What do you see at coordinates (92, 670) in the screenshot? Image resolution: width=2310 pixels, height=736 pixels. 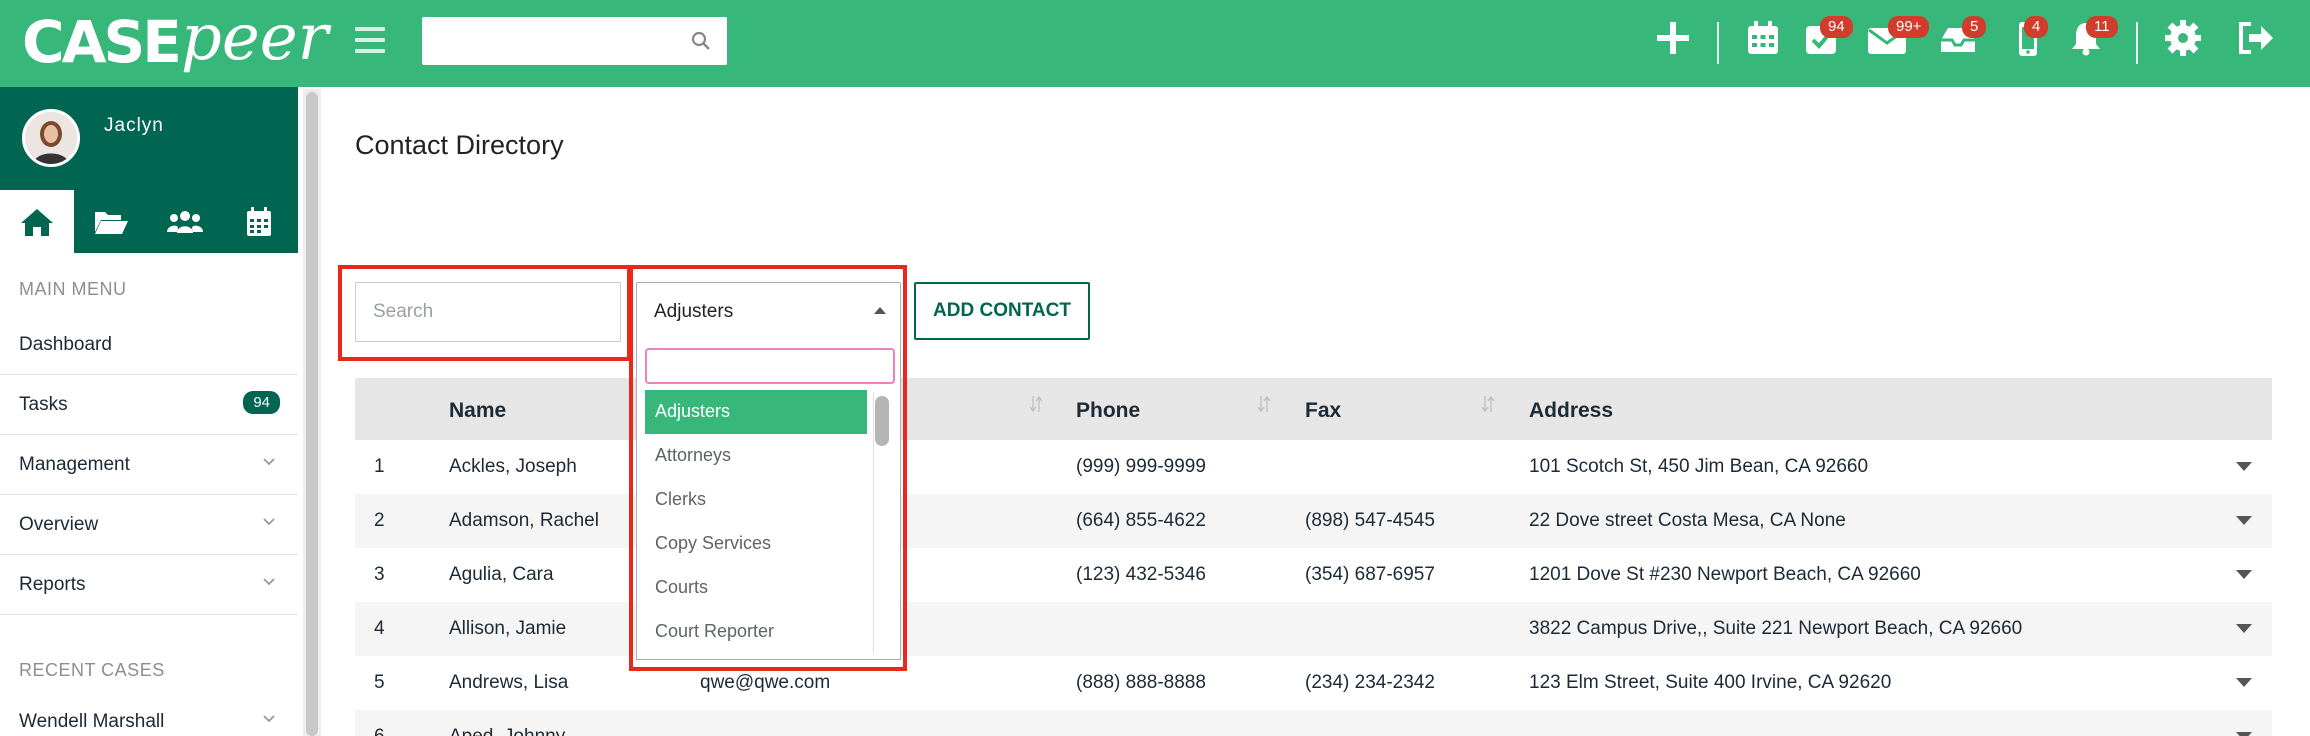 I see `recent-cases-title: RECENT CASES` at bounding box center [92, 670].